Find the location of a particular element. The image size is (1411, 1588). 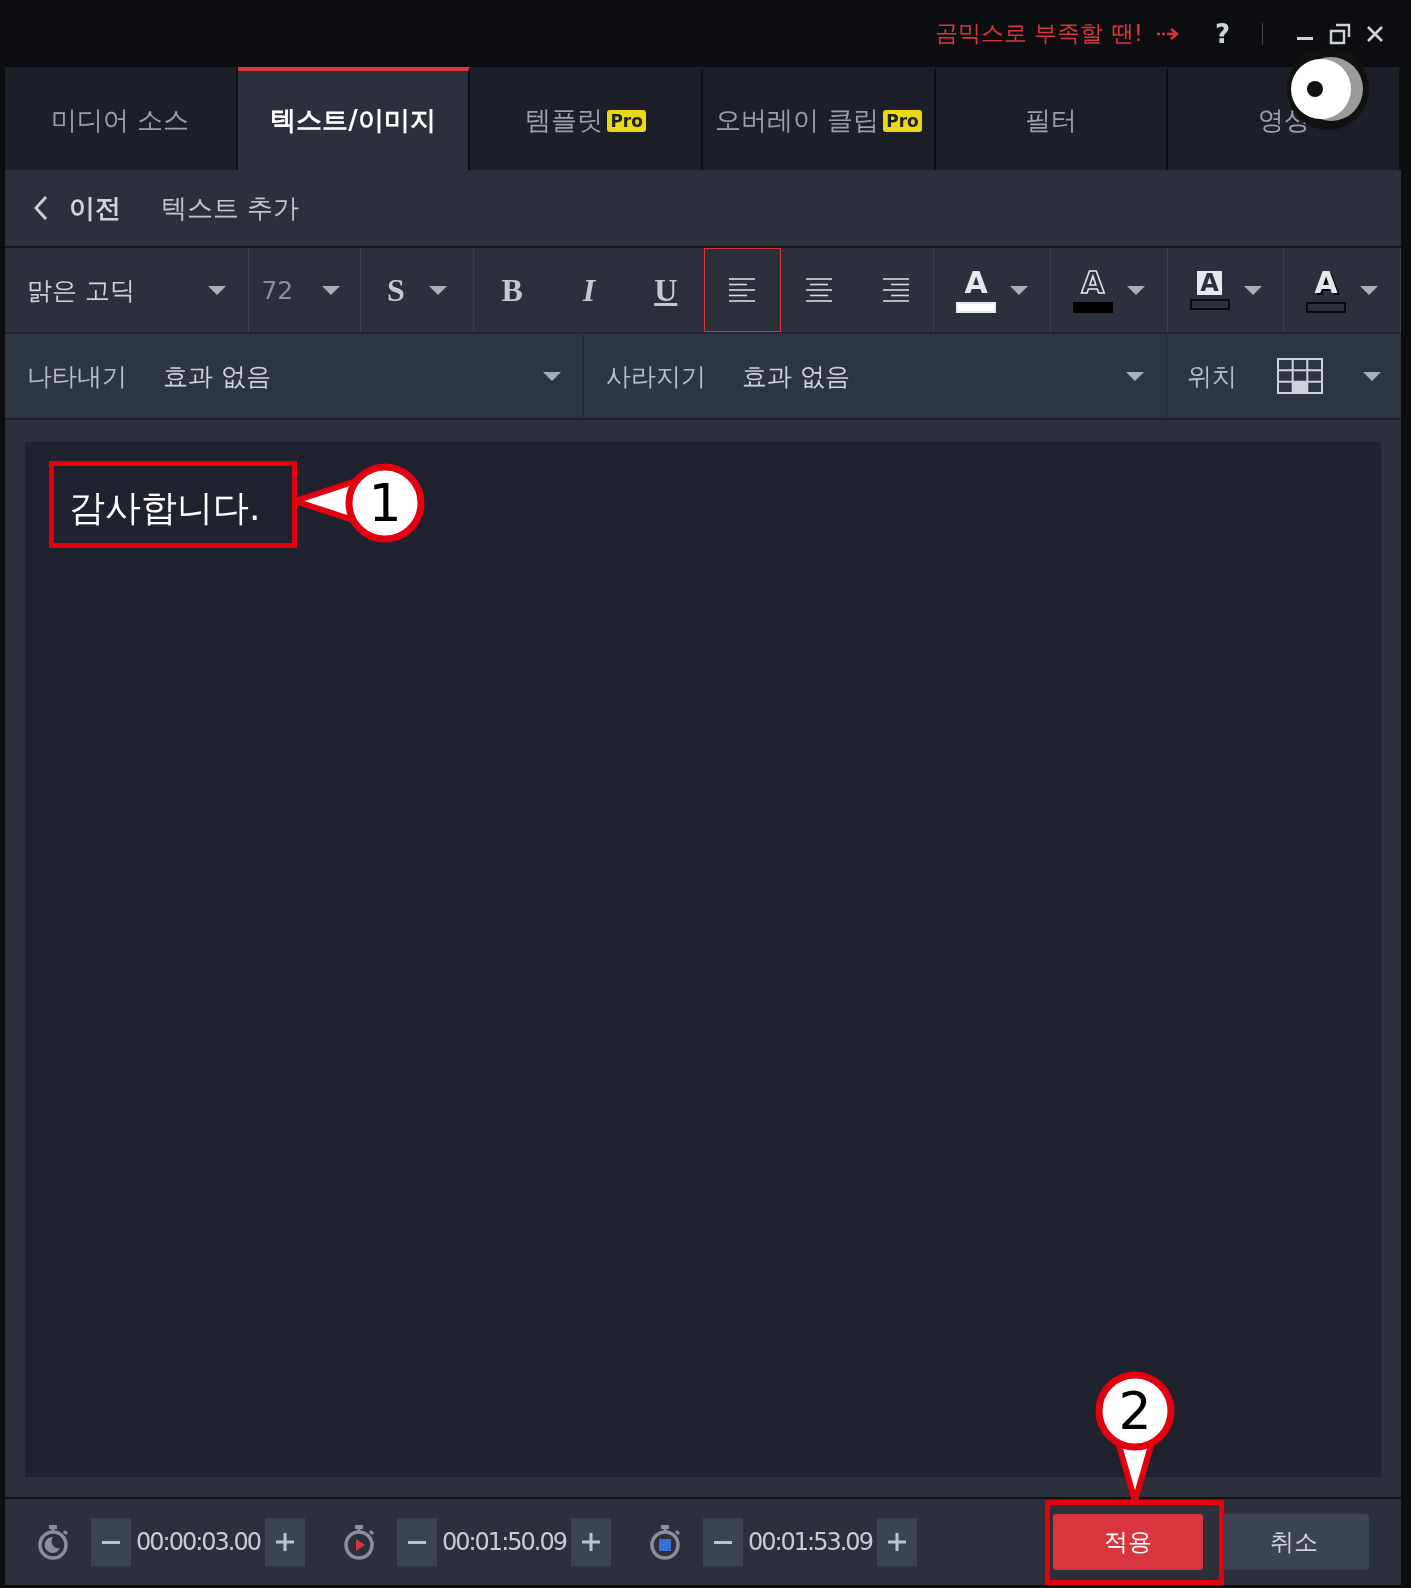

font-size-dropdown: 72 is located at coordinates (305, 290).